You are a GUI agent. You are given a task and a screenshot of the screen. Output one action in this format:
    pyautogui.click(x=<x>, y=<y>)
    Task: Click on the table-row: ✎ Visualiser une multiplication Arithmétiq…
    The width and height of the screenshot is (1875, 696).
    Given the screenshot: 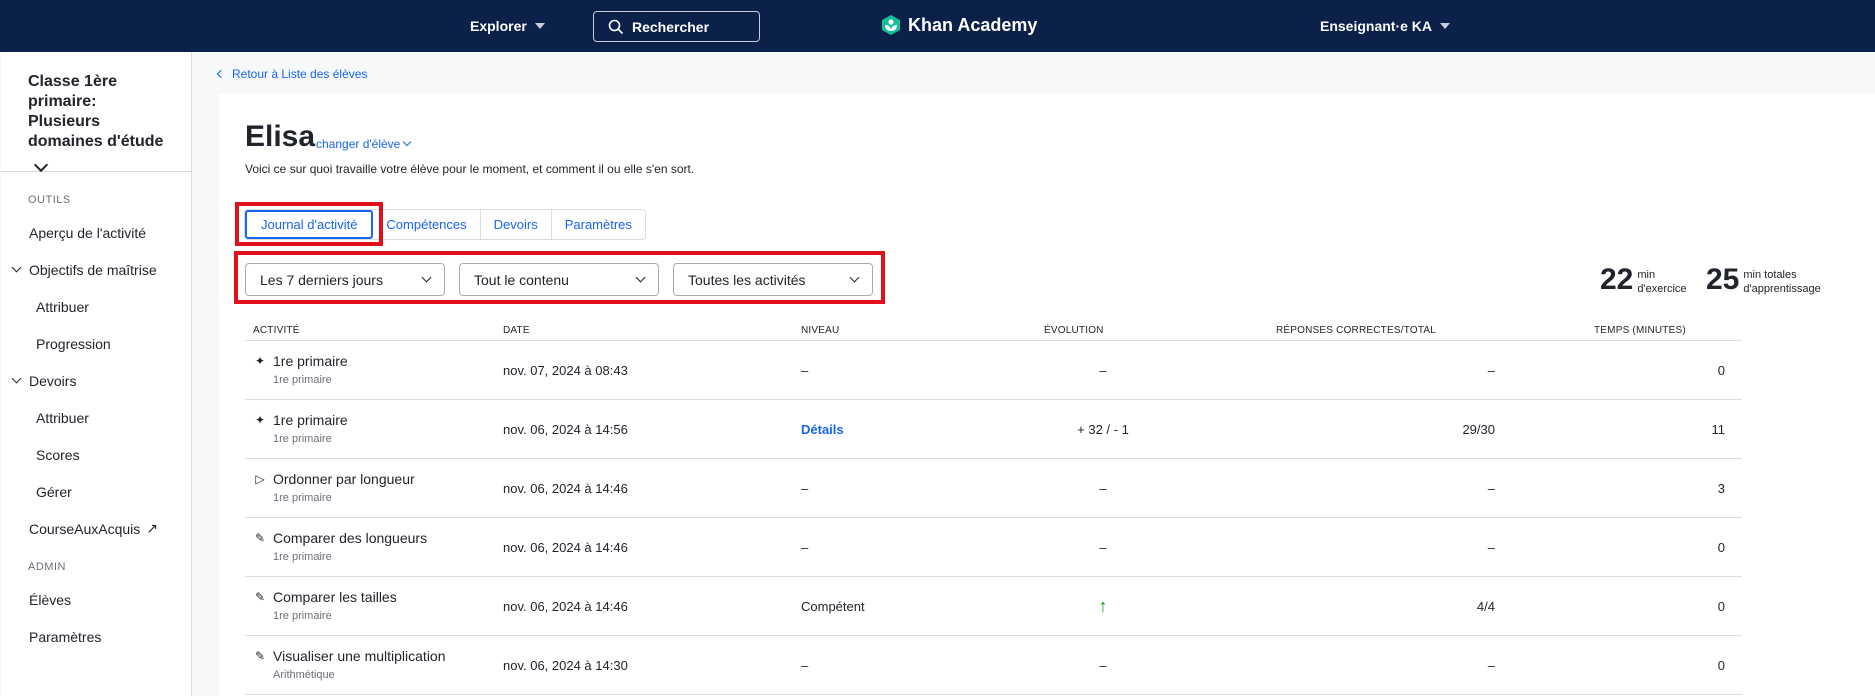 What is the action you would take?
    pyautogui.click(x=993, y=665)
    